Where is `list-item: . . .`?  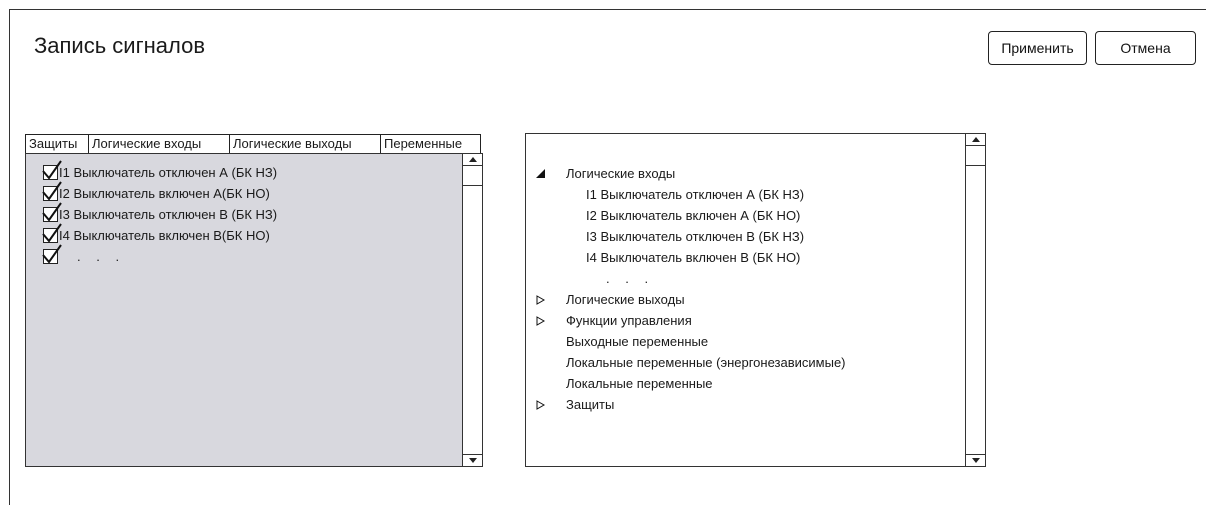
list-item: . . . is located at coordinates (159, 255).